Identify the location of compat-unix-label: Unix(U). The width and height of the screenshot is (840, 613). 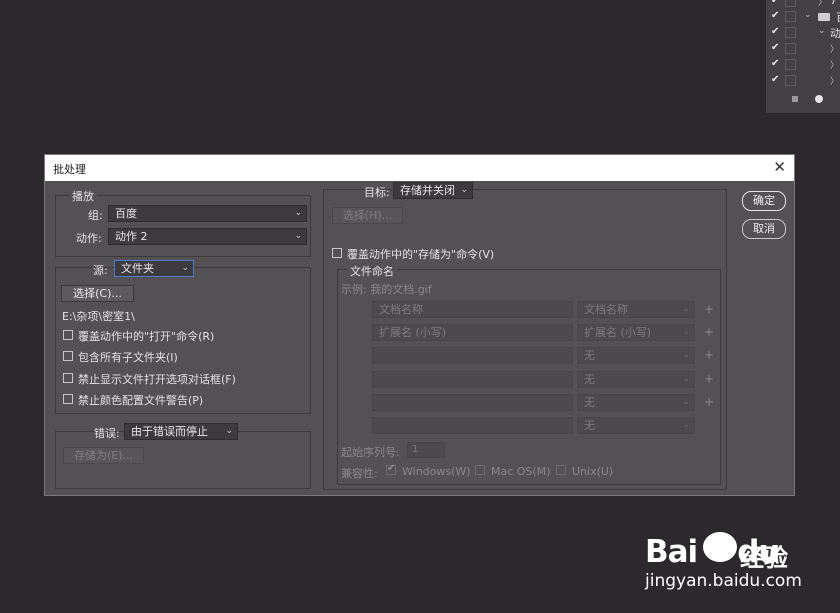
(593, 471).